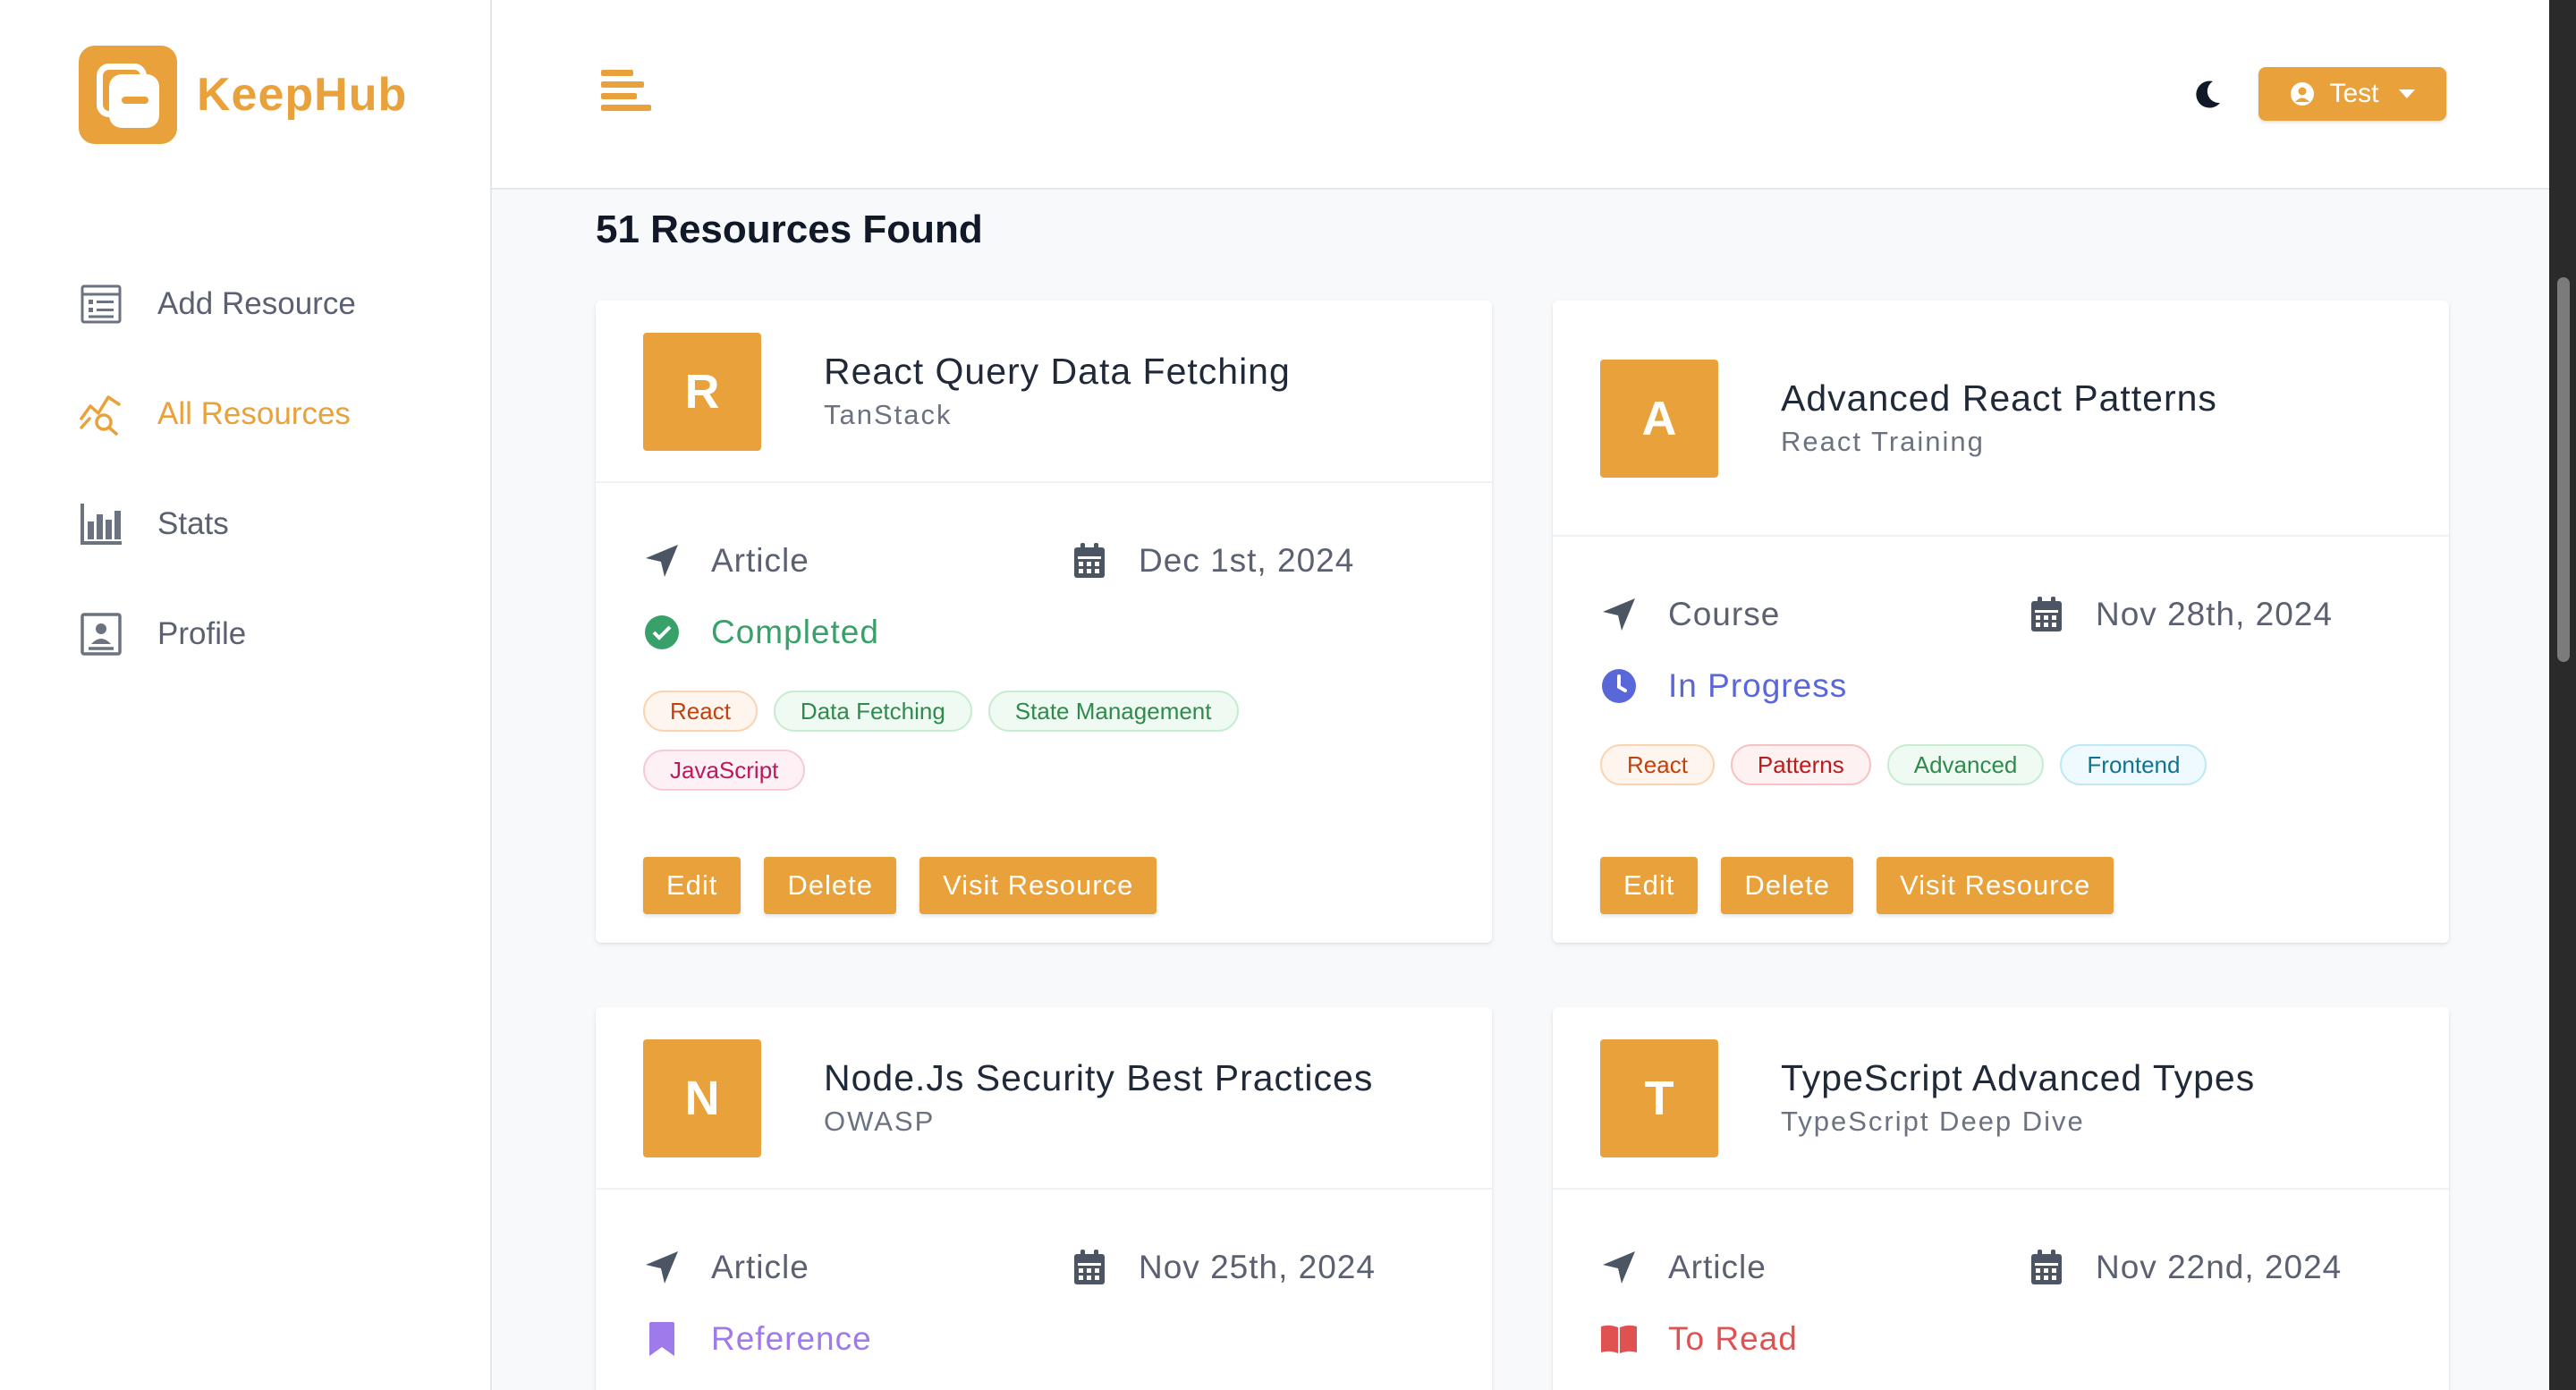 The width and height of the screenshot is (2576, 1390). I want to click on tag: Patterns, so click(1800, 764).